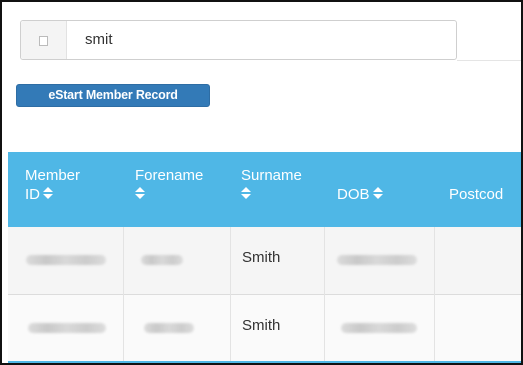 This screenshot has width=523, height=365. I want to click on column-header-surname: Surname, so click(271, 185).